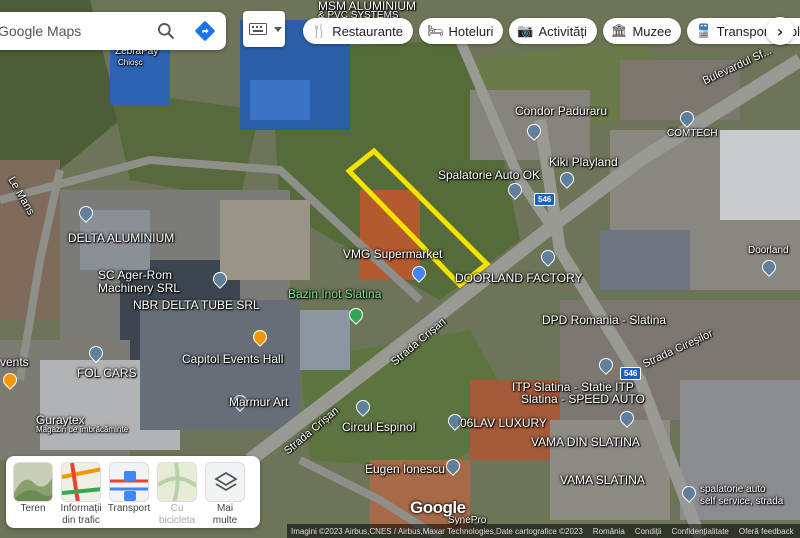 This screenshot has height=538, width=800. What do you see at coordinates (438, 507) in the screenshot?
I see `google-logo: Google` at bounding box center [438, 507].